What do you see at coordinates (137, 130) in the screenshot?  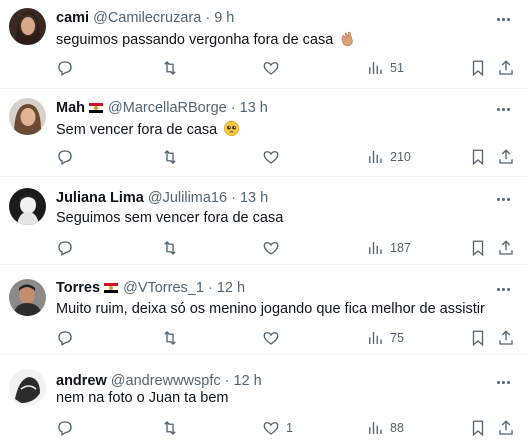 I see `tweet-text-content: Sem vencer fora de casa` at bounding box center [137, 130].